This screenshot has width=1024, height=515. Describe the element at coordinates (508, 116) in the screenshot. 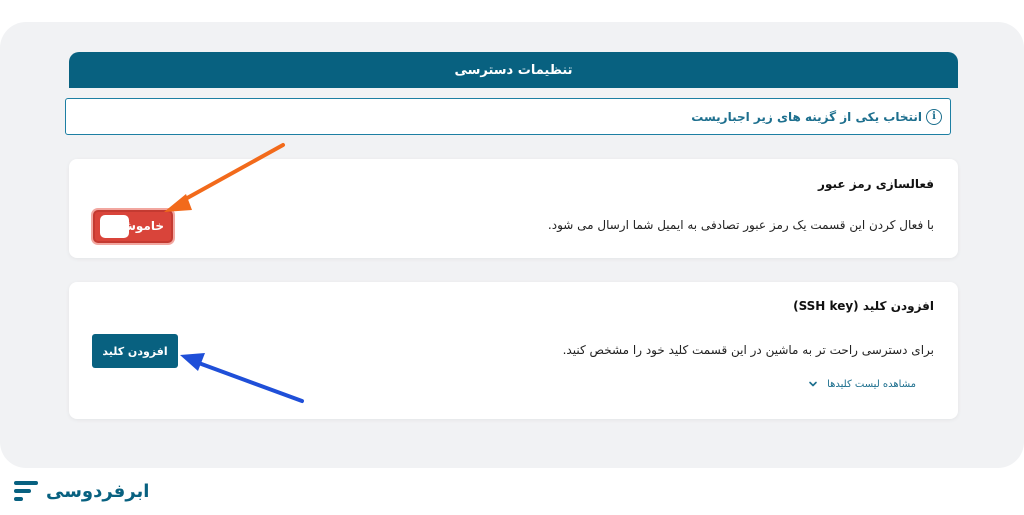

I see `required-notice: i انتخاب یکی از گزینه های زیر اجباریست` at that location.